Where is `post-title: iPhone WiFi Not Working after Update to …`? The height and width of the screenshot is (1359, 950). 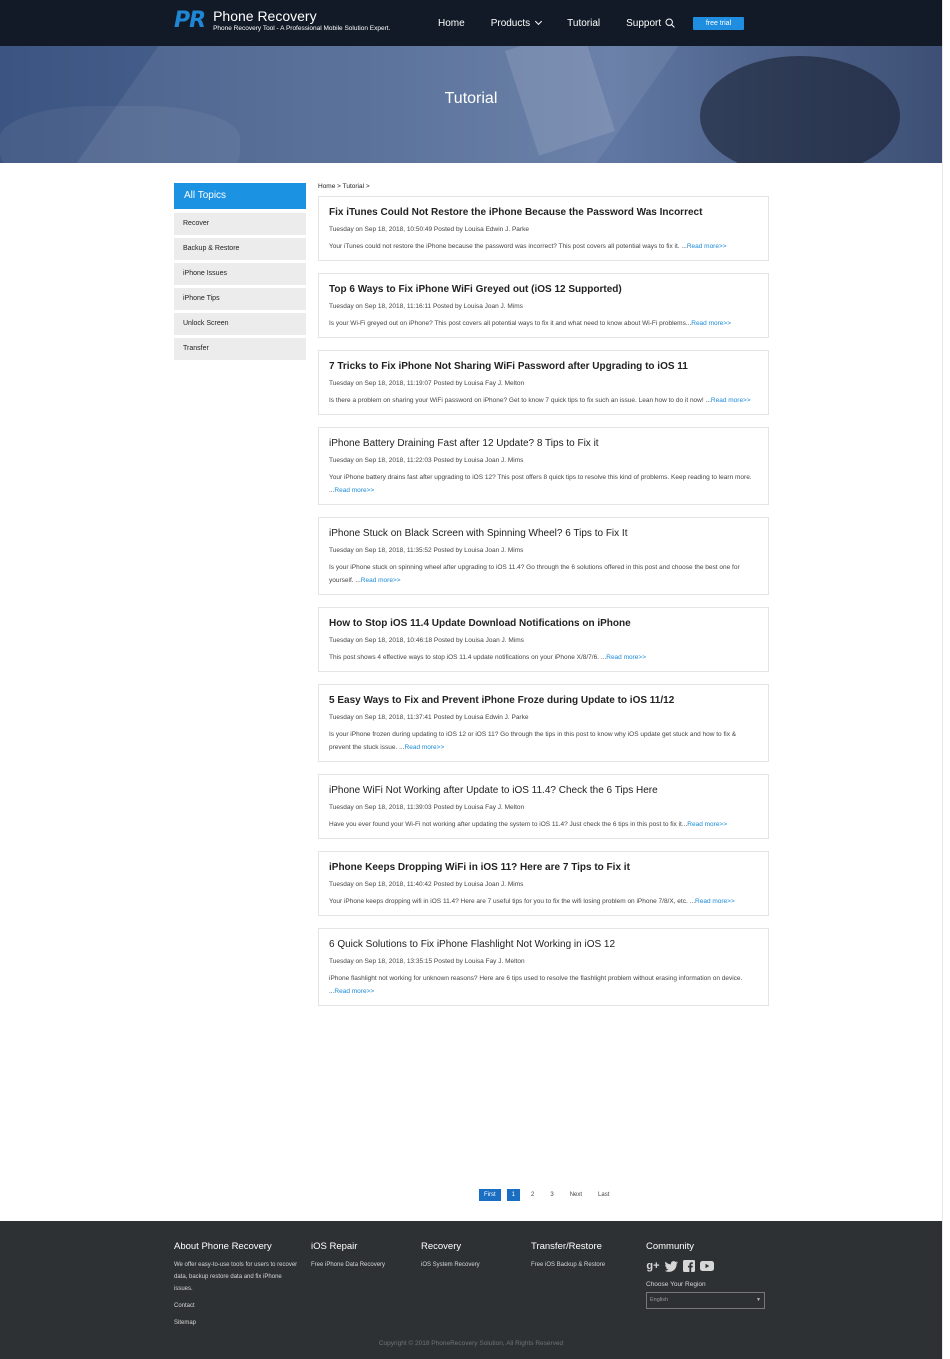
post-title: iPhone WiFi Not Working after Update to … is located at coordinates (543, 791).